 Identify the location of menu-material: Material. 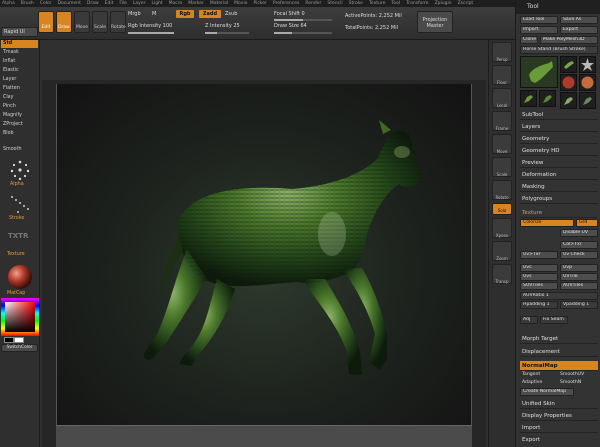
(219, 3).